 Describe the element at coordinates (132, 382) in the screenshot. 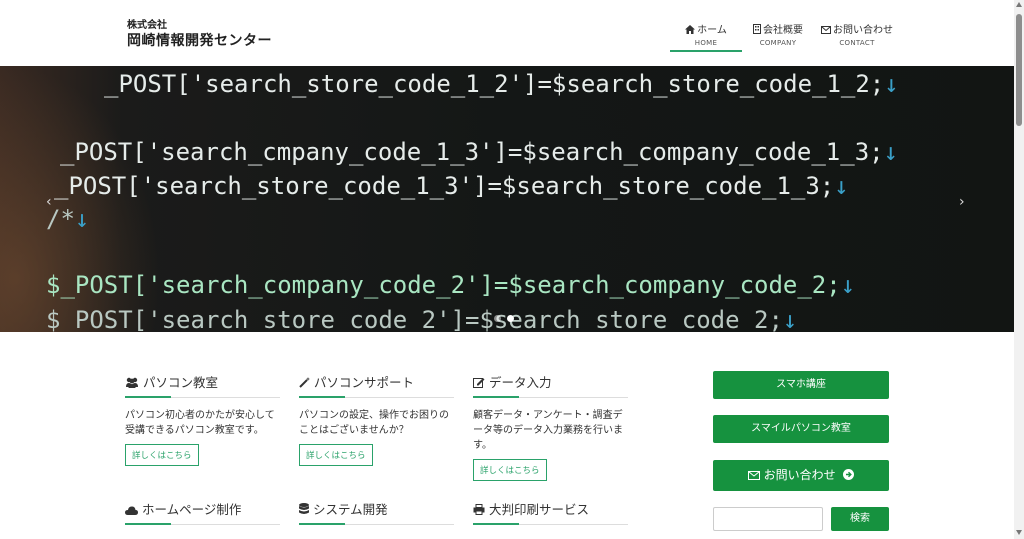

I see `users-icon` at that location.